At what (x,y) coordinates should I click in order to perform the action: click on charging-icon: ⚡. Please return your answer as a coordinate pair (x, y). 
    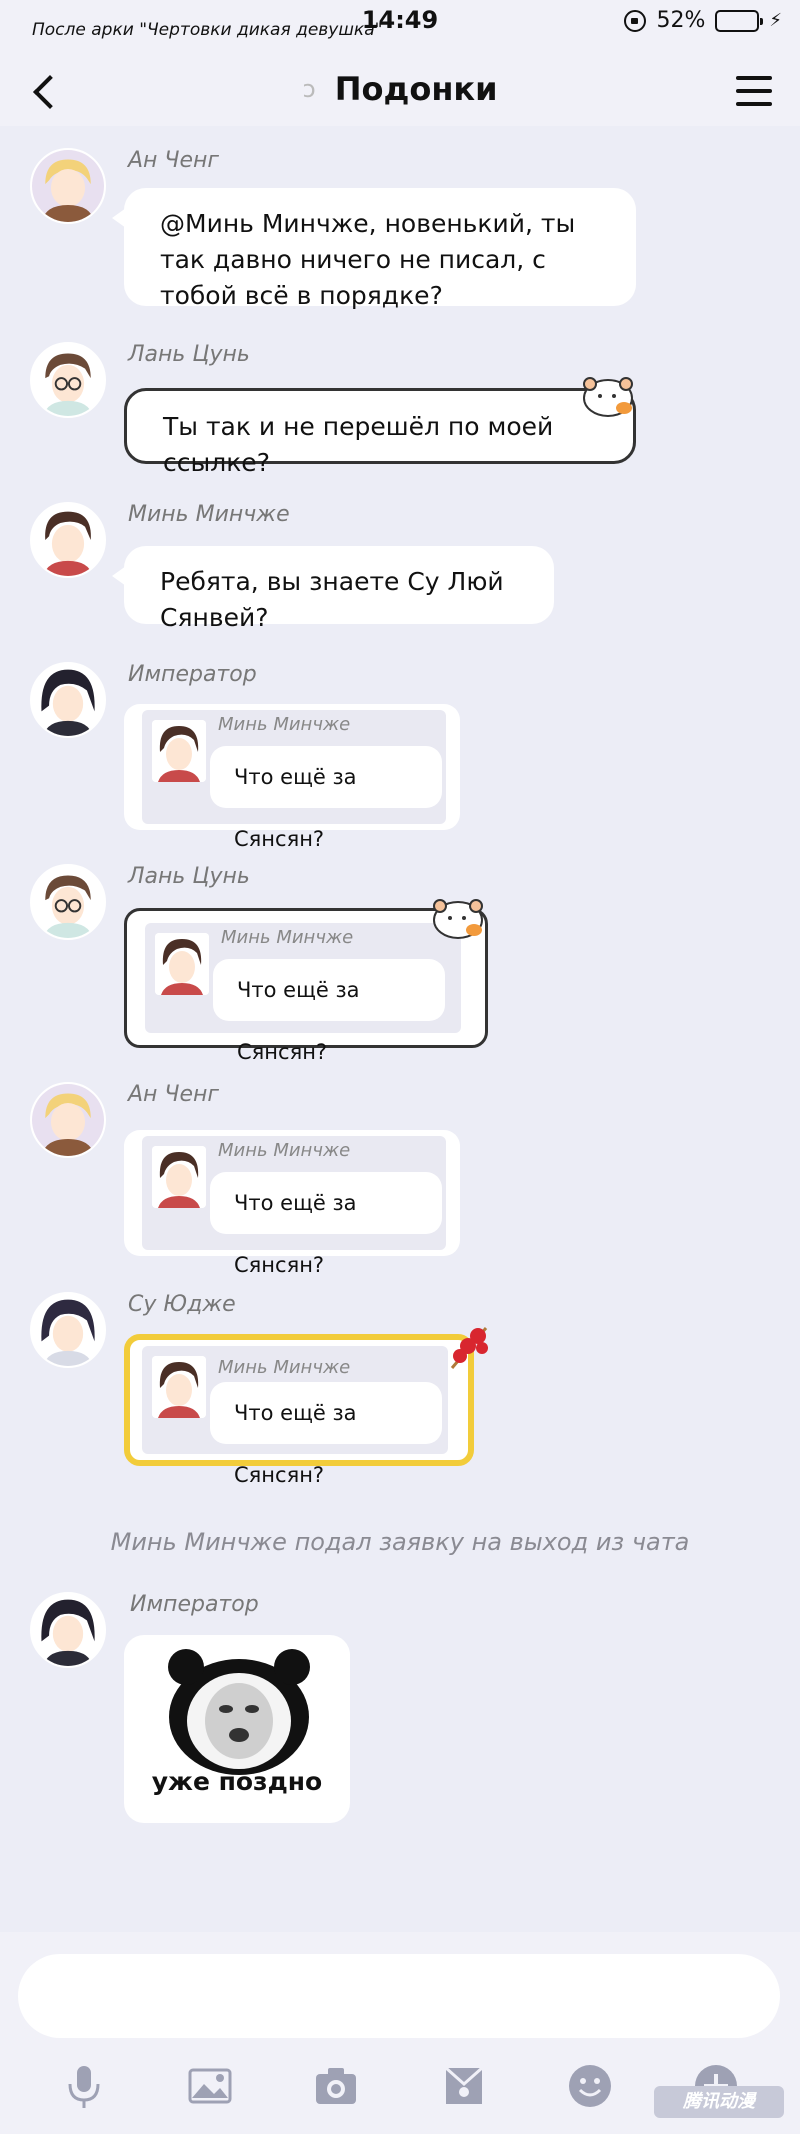
    Looking at the image, I should click on (775, 20).